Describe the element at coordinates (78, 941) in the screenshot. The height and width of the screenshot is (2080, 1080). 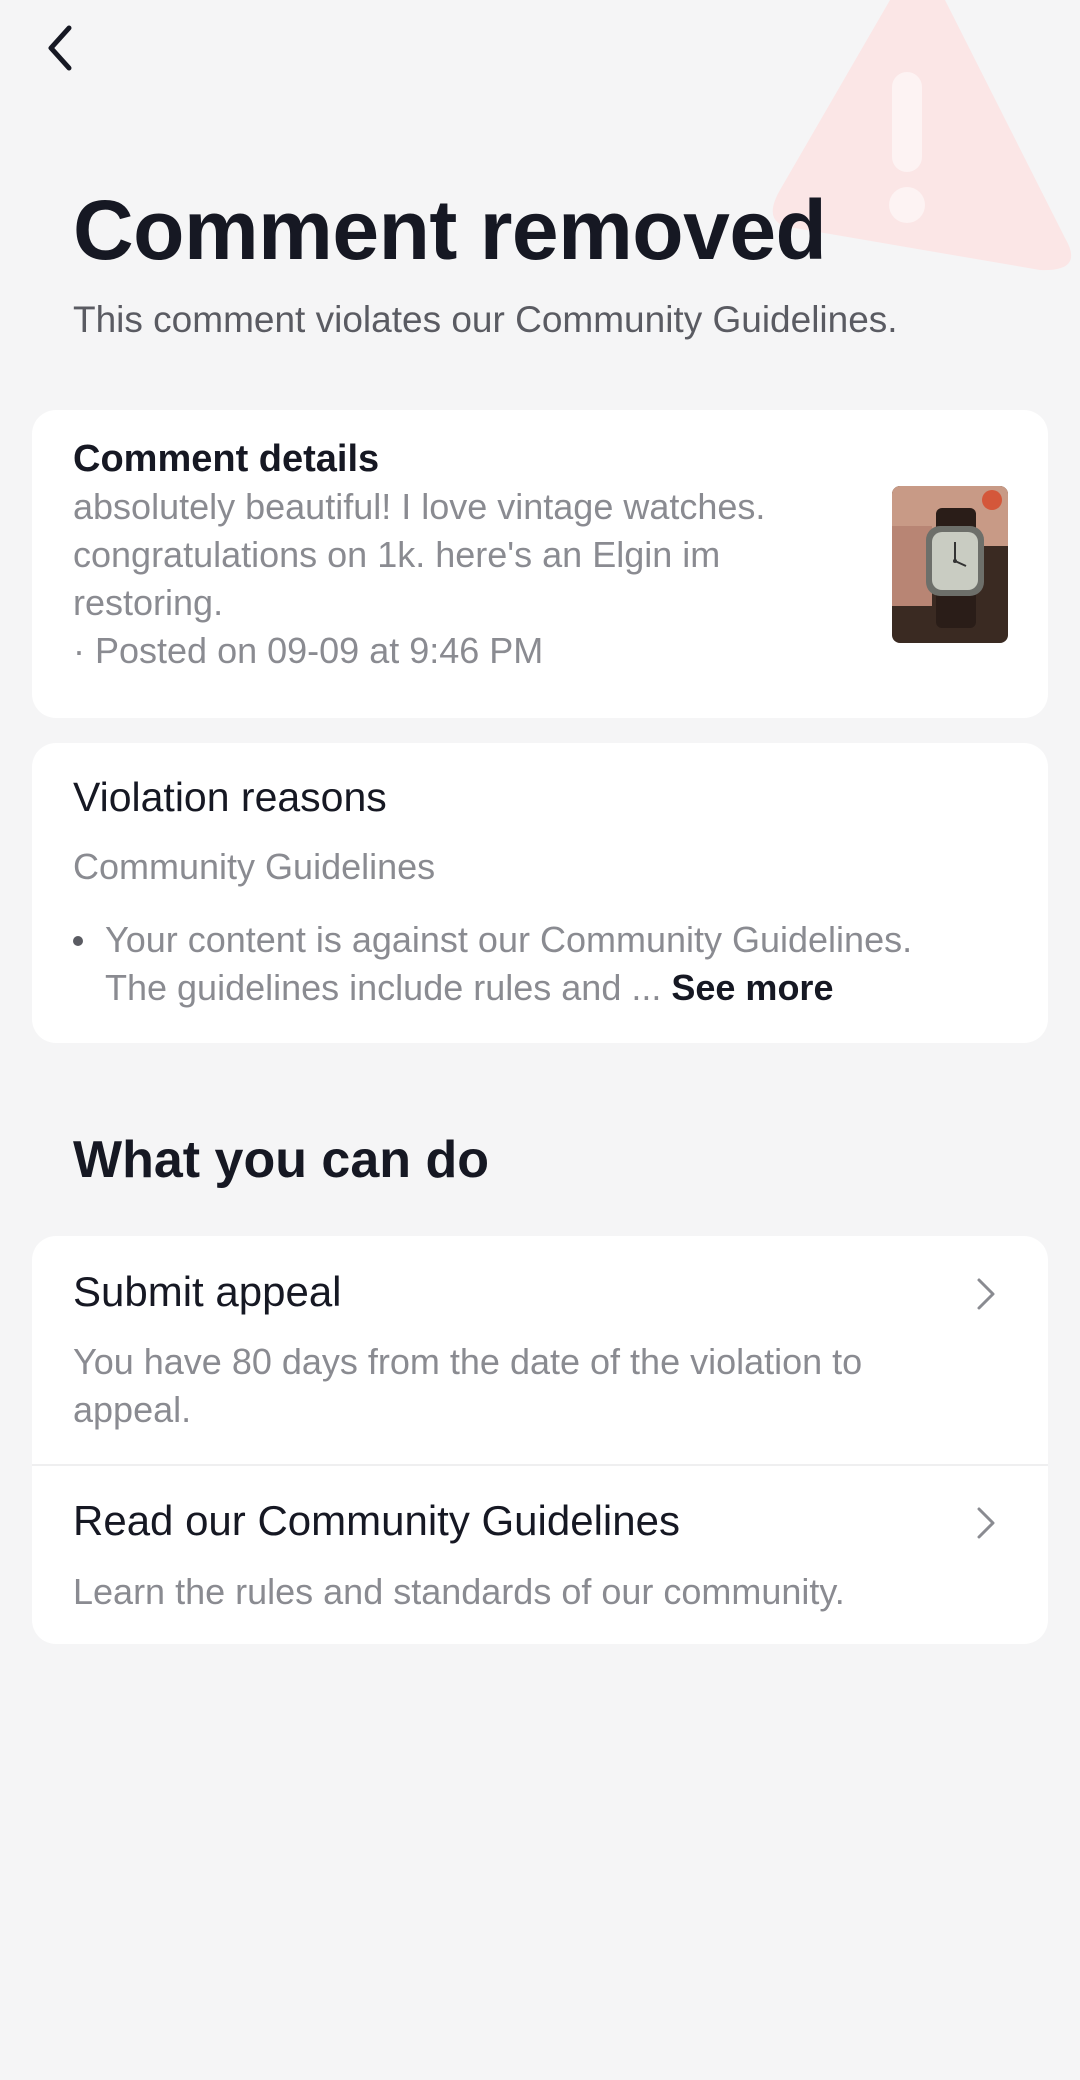
I see `bullet-icon` at that location.